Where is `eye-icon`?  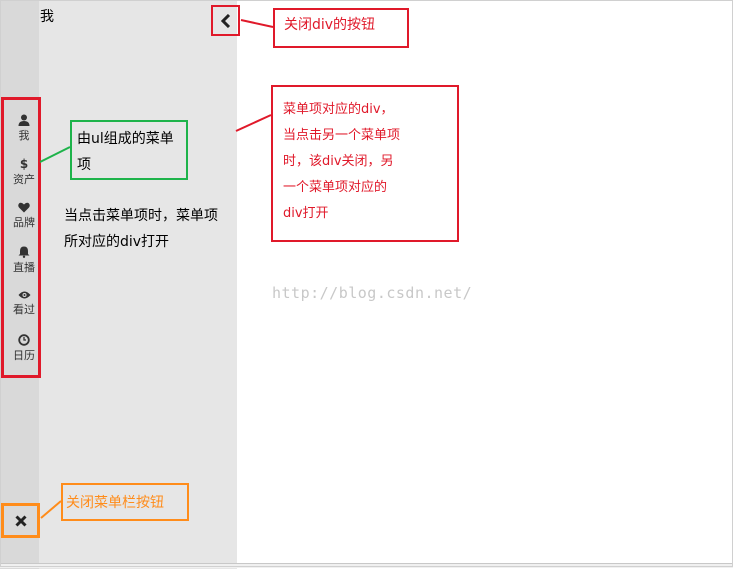
eye-icon is located at coordinates (24, 295).